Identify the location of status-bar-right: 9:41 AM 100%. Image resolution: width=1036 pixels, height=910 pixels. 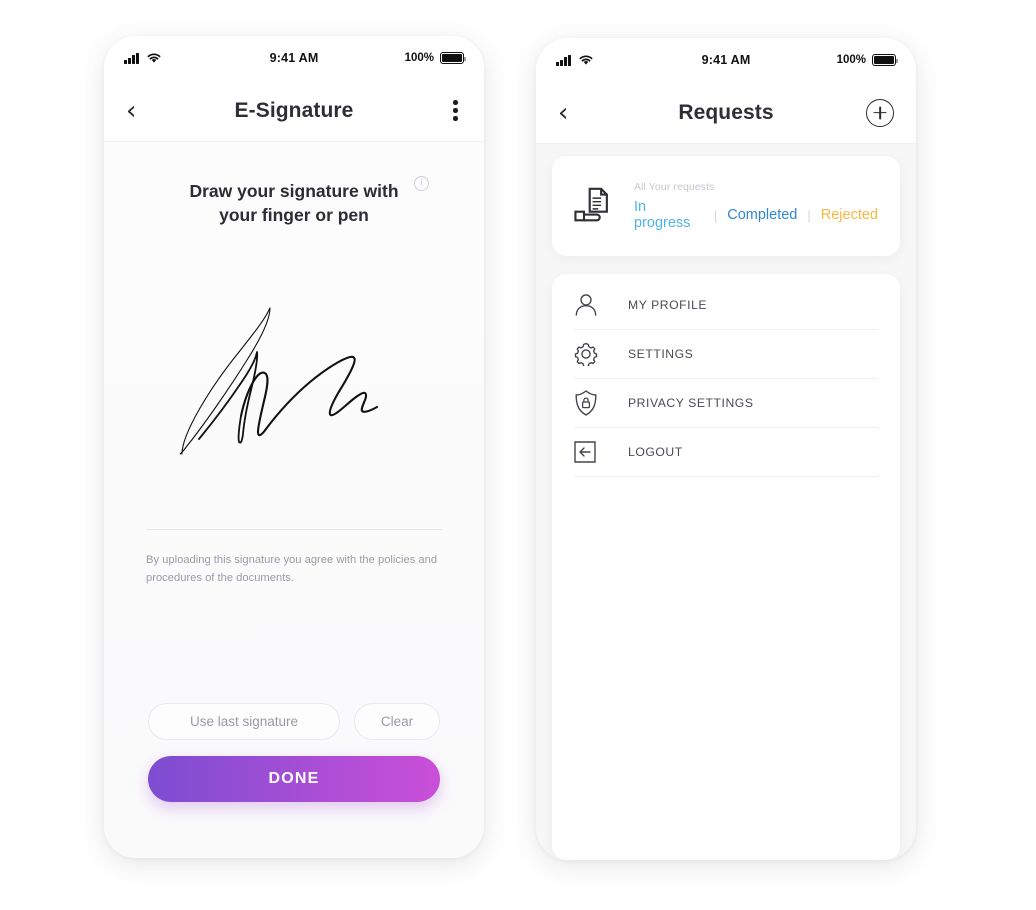
(726, 60).